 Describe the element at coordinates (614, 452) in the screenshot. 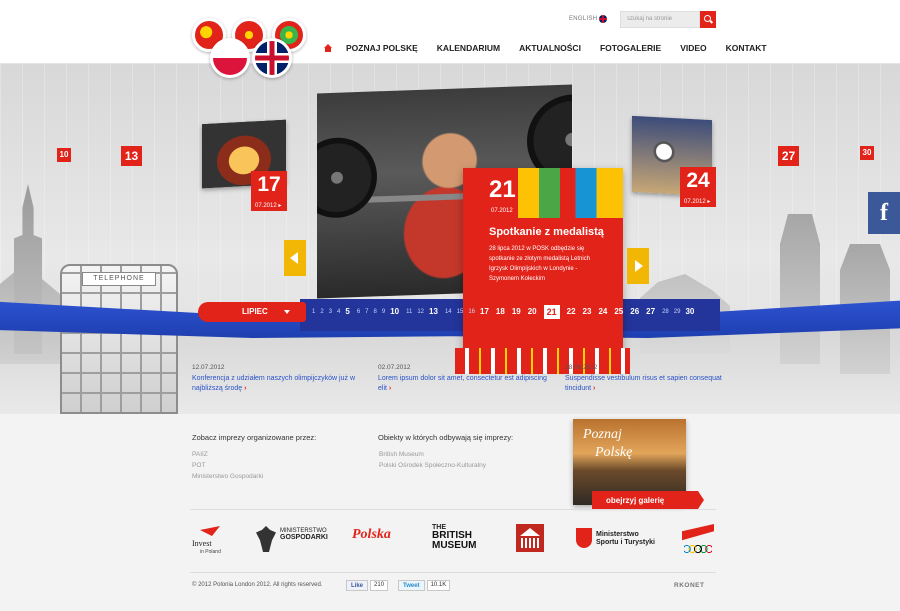

I see `gallery-title: Polskę` at that location.